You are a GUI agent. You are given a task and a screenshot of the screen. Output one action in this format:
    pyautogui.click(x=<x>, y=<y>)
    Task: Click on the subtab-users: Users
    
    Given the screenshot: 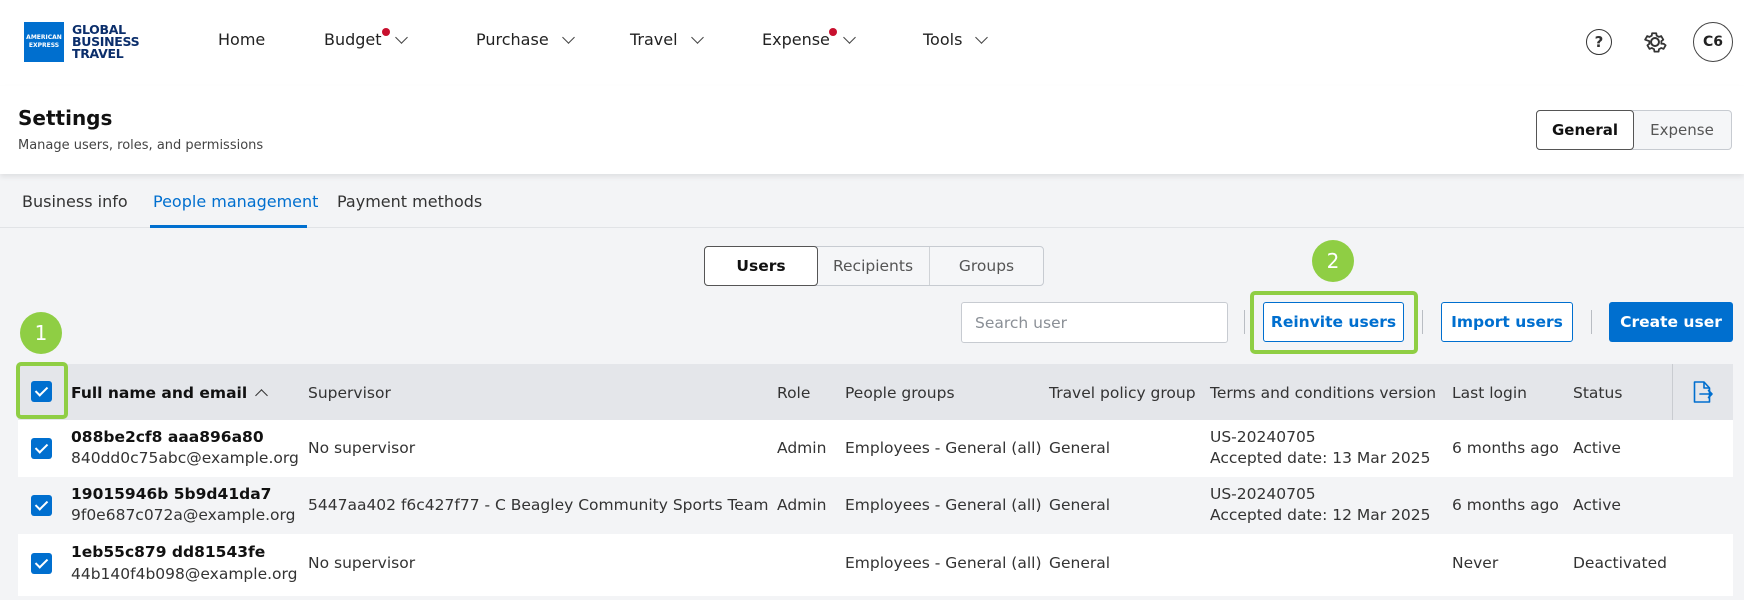 What is the action you would take?
    pyautogui.click(x=761, y=266)
    